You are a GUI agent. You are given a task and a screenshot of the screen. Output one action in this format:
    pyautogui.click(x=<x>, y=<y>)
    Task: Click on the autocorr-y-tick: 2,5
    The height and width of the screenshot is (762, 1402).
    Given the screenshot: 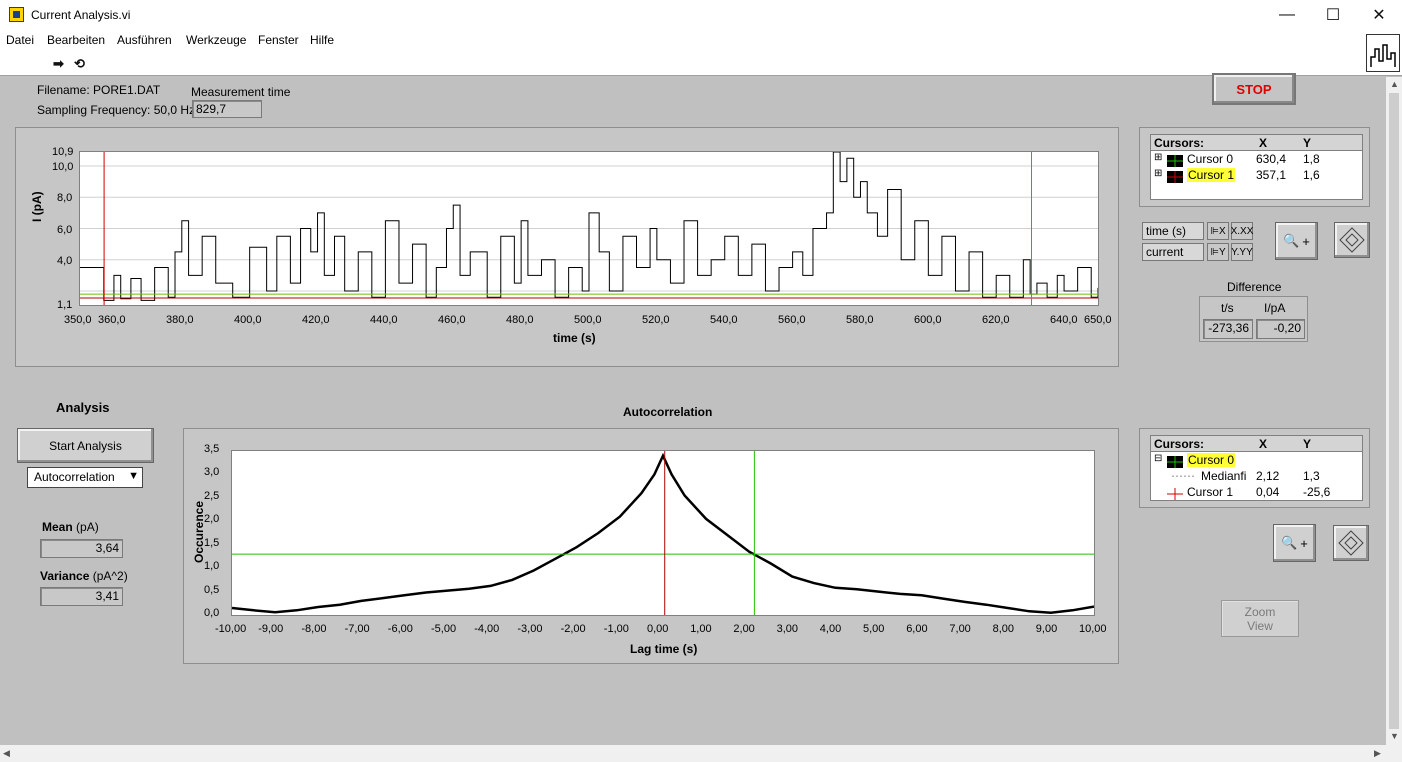 What is the action you would take?
    pyautogui.click(x=212, y=495)
    